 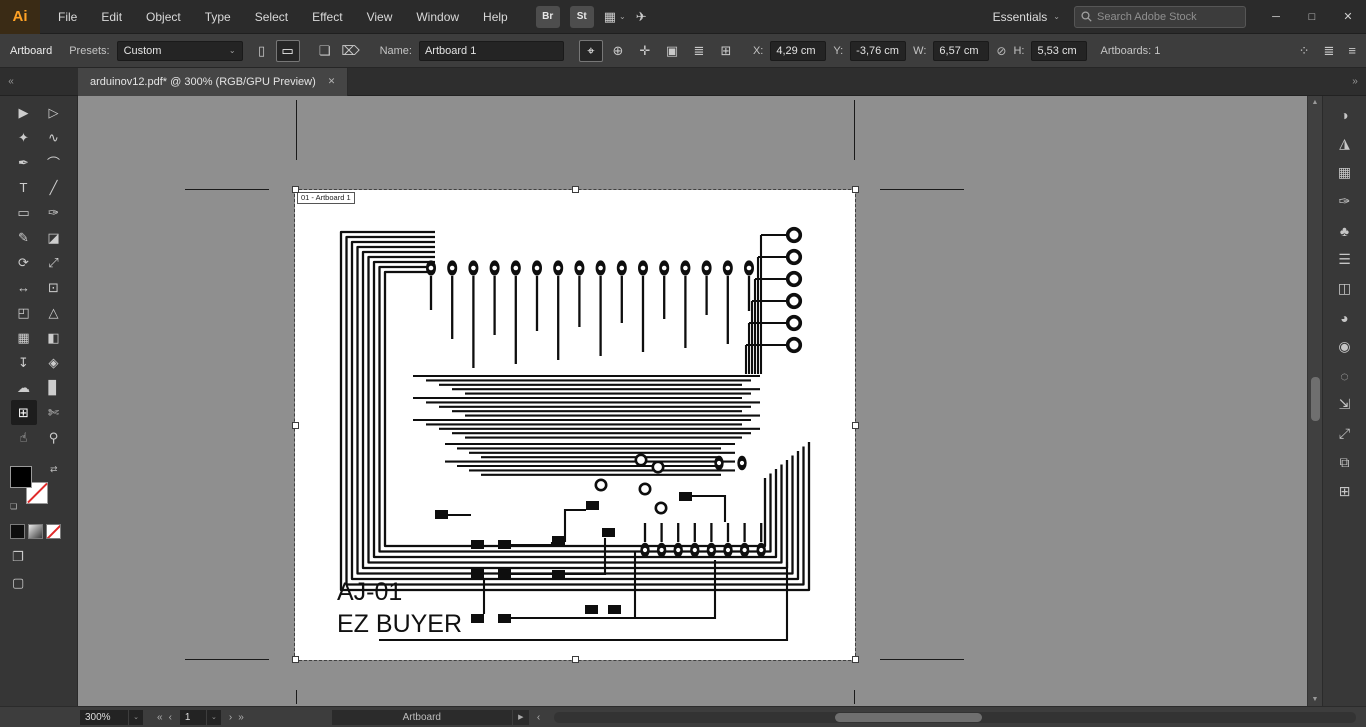 What do you see at coordinates (54, 162) in the screenshot?
I see `curvature-tool: ⌒` at bounding box center [54, 162].